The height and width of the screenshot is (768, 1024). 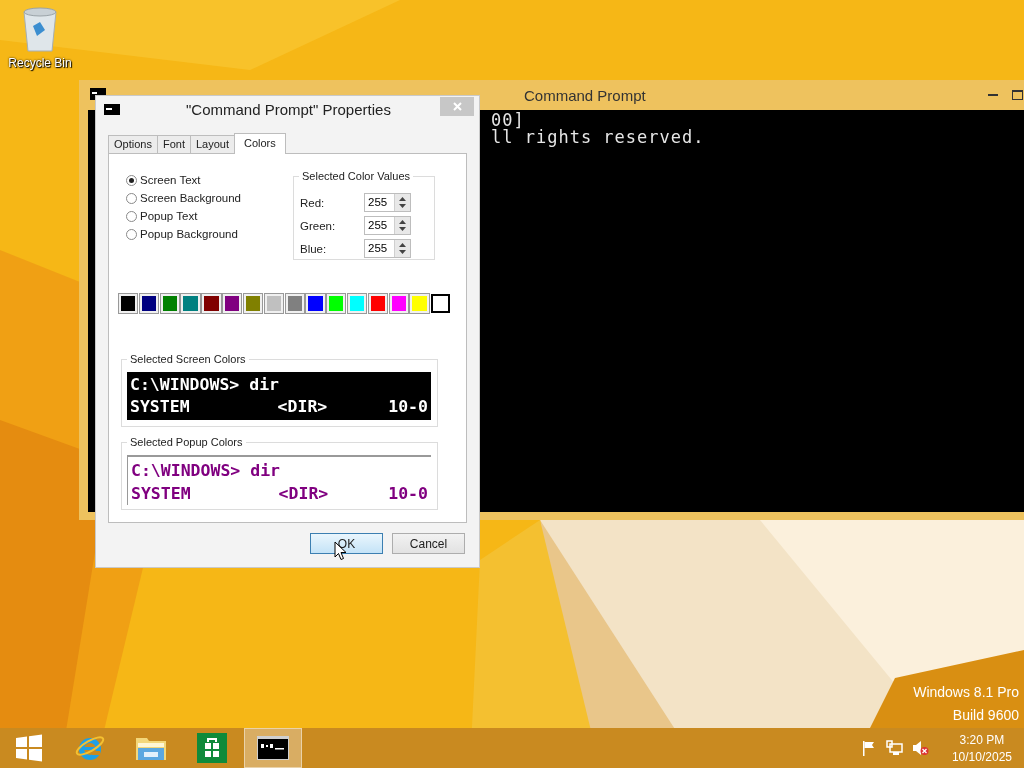 What do you see at coordinates (346, 543) in the screenshot?
I see `dialog-button: OK` at bounding box center [346, 543].